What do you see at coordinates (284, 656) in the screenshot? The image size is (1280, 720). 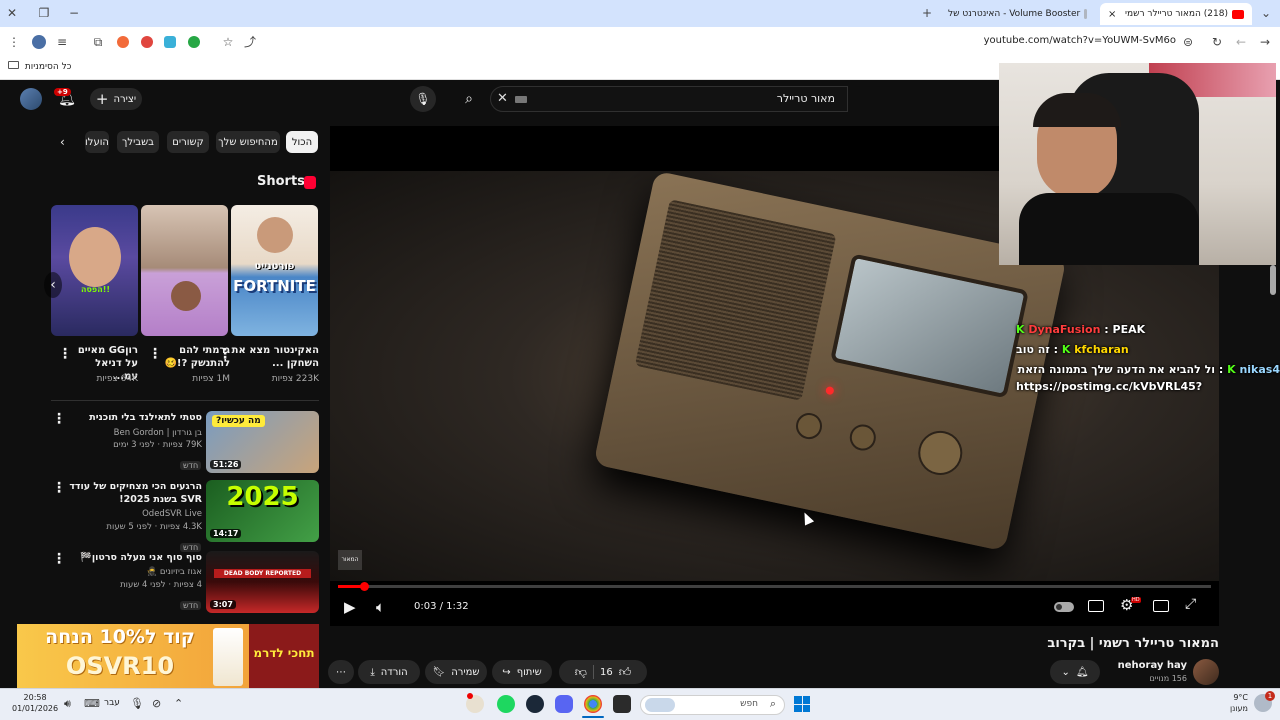 I see `ad-side-thumb: תחכי לדרמ` at bounding box center [284, 656].